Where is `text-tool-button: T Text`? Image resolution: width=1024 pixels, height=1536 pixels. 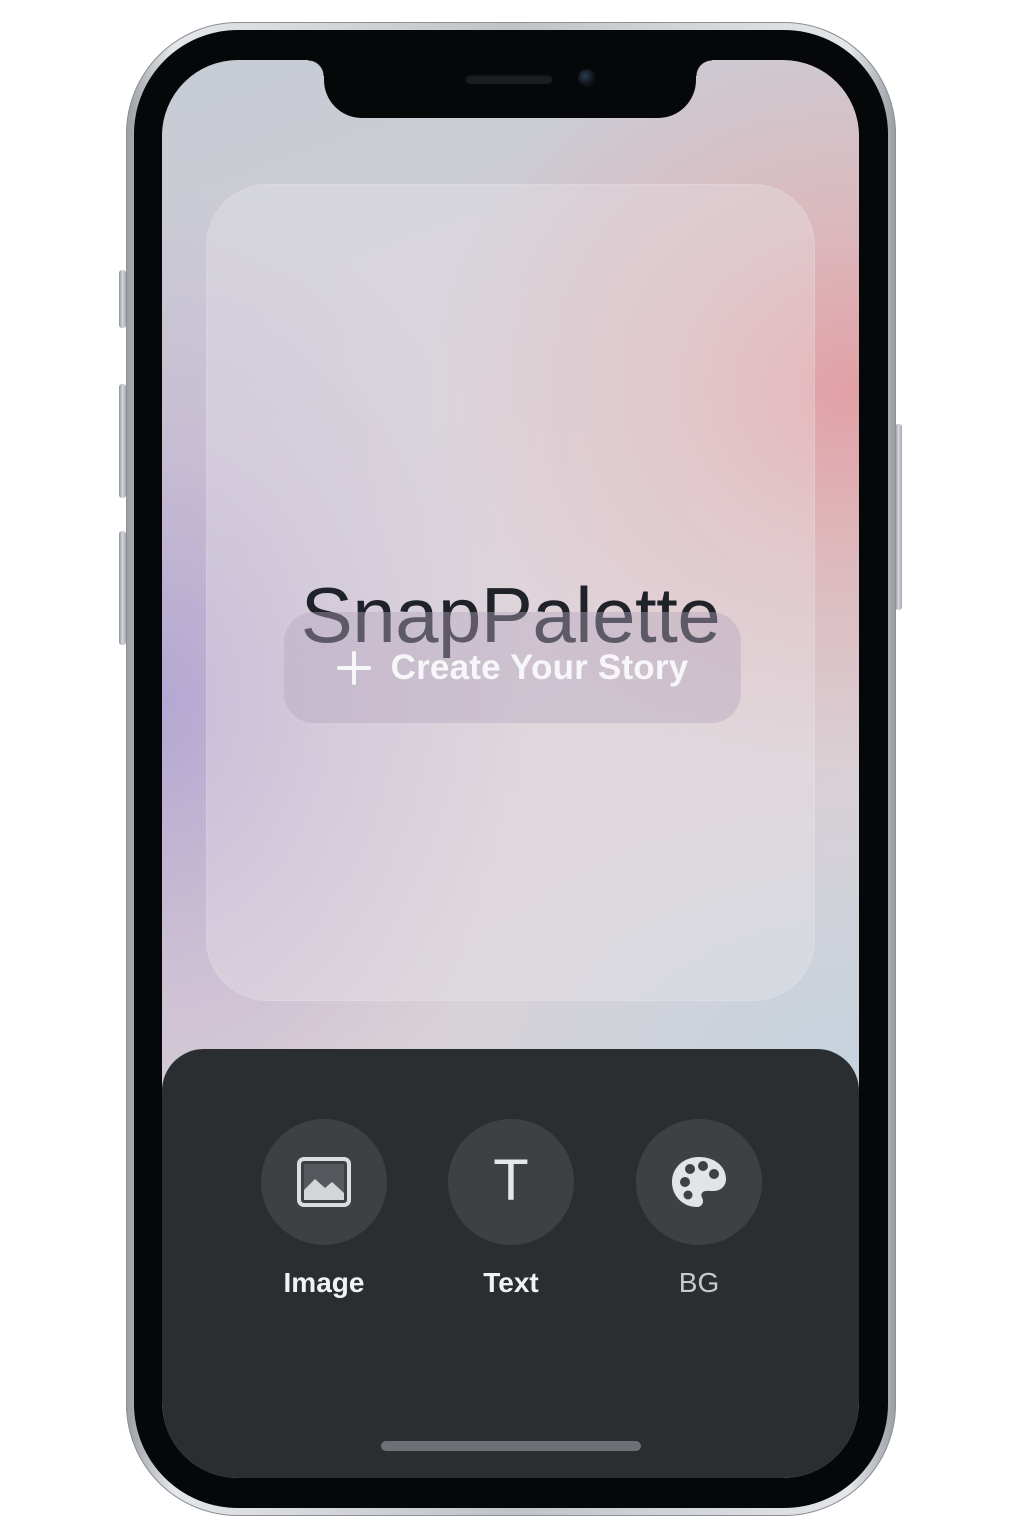 text-tool-button: T Text is located at coordinates (511, 1209).